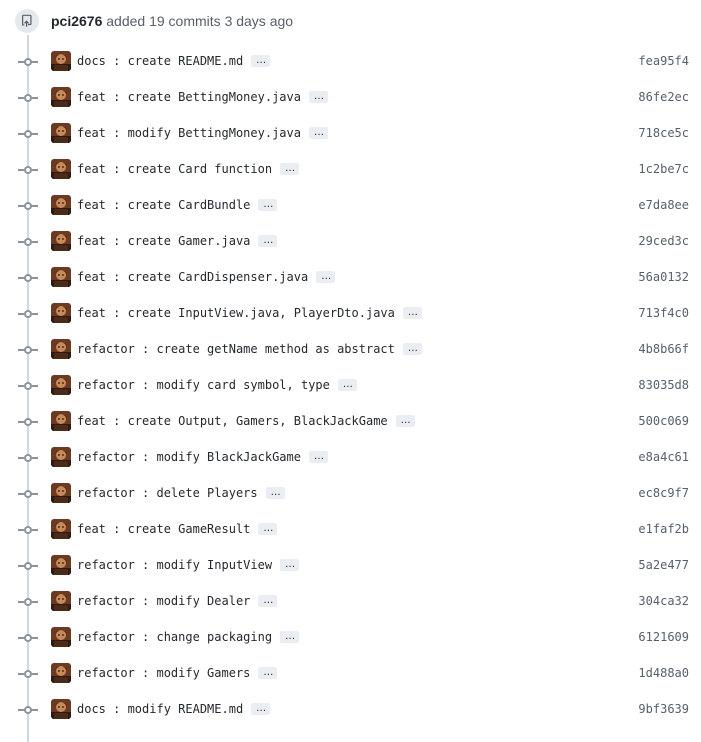 The image size is (701, 742). Describe the element at coordinates (163, 241) in the screenshot. I see `commit-message-link: feat : create Gamer.java` at that location.